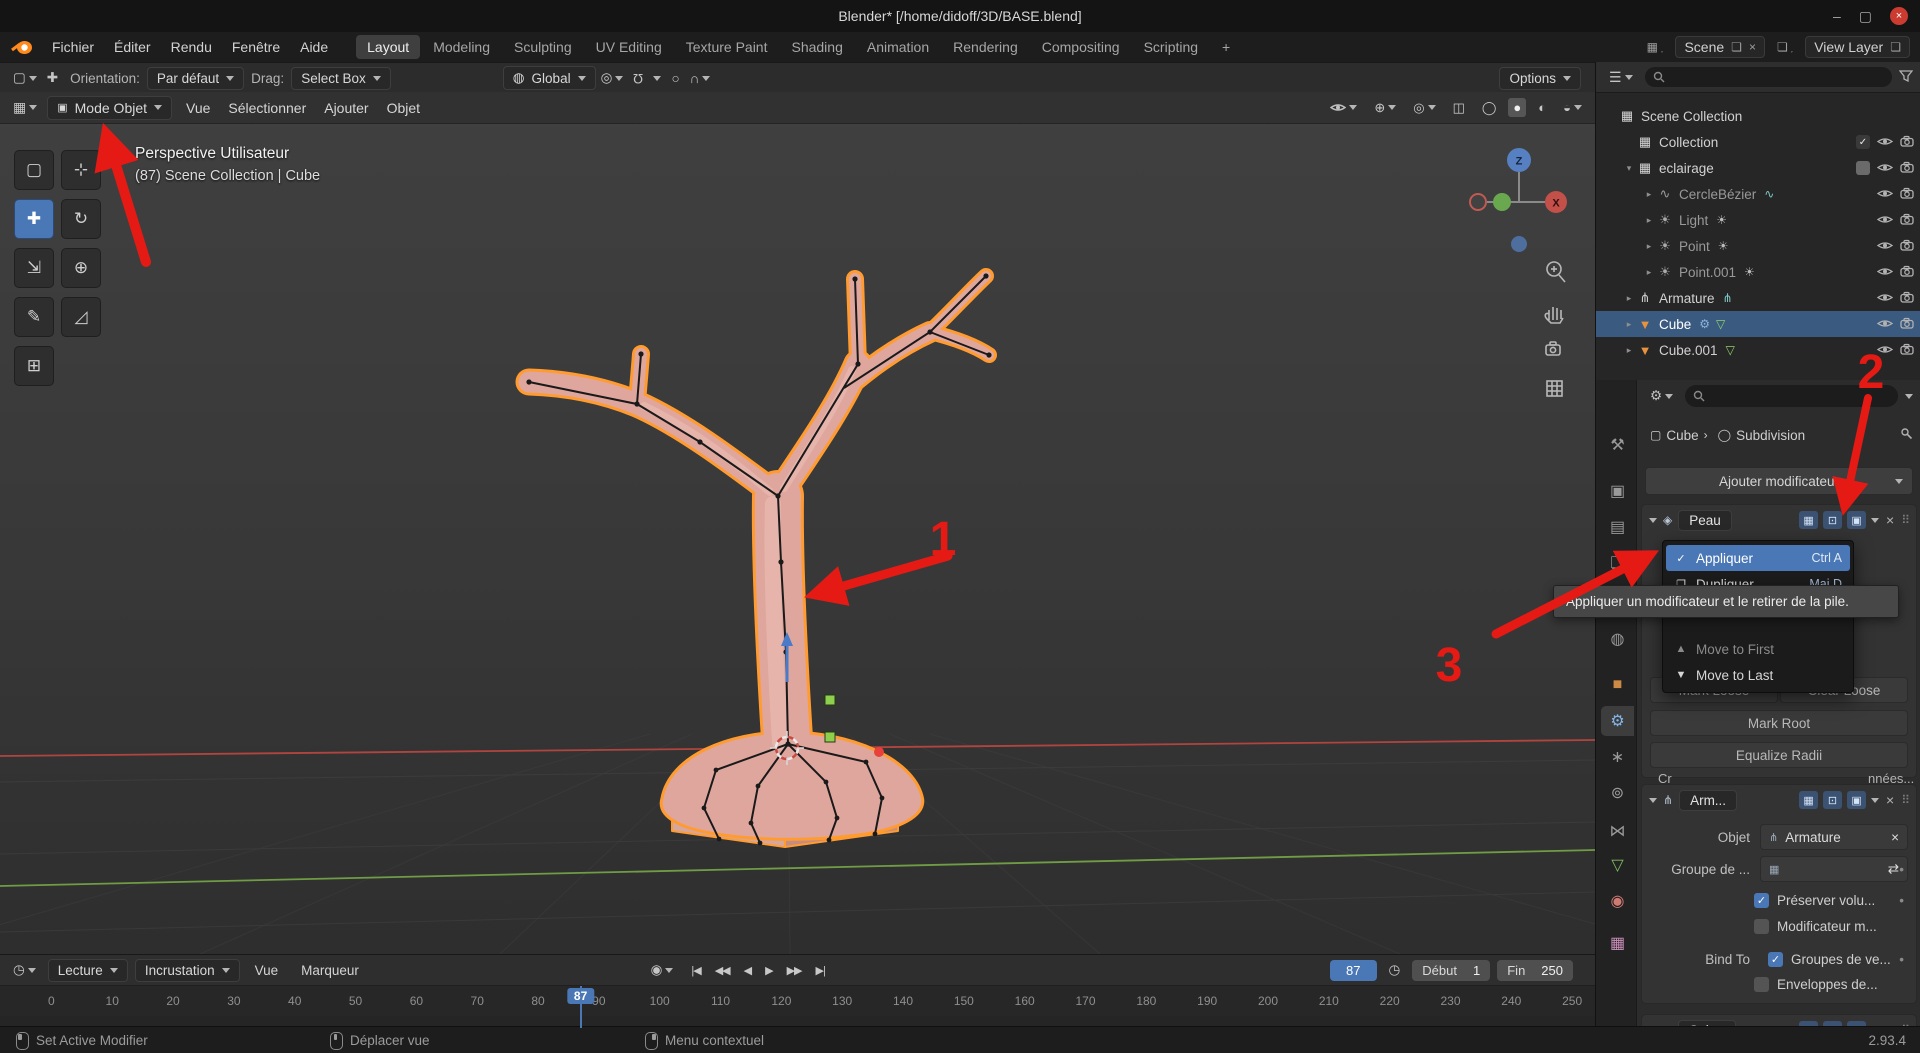 This screenshot has height=1053, width=1920. Describe the element at coordinates (1621, 77) in the screenshot. I see `outliner-editor-icon: ☰` at that location.